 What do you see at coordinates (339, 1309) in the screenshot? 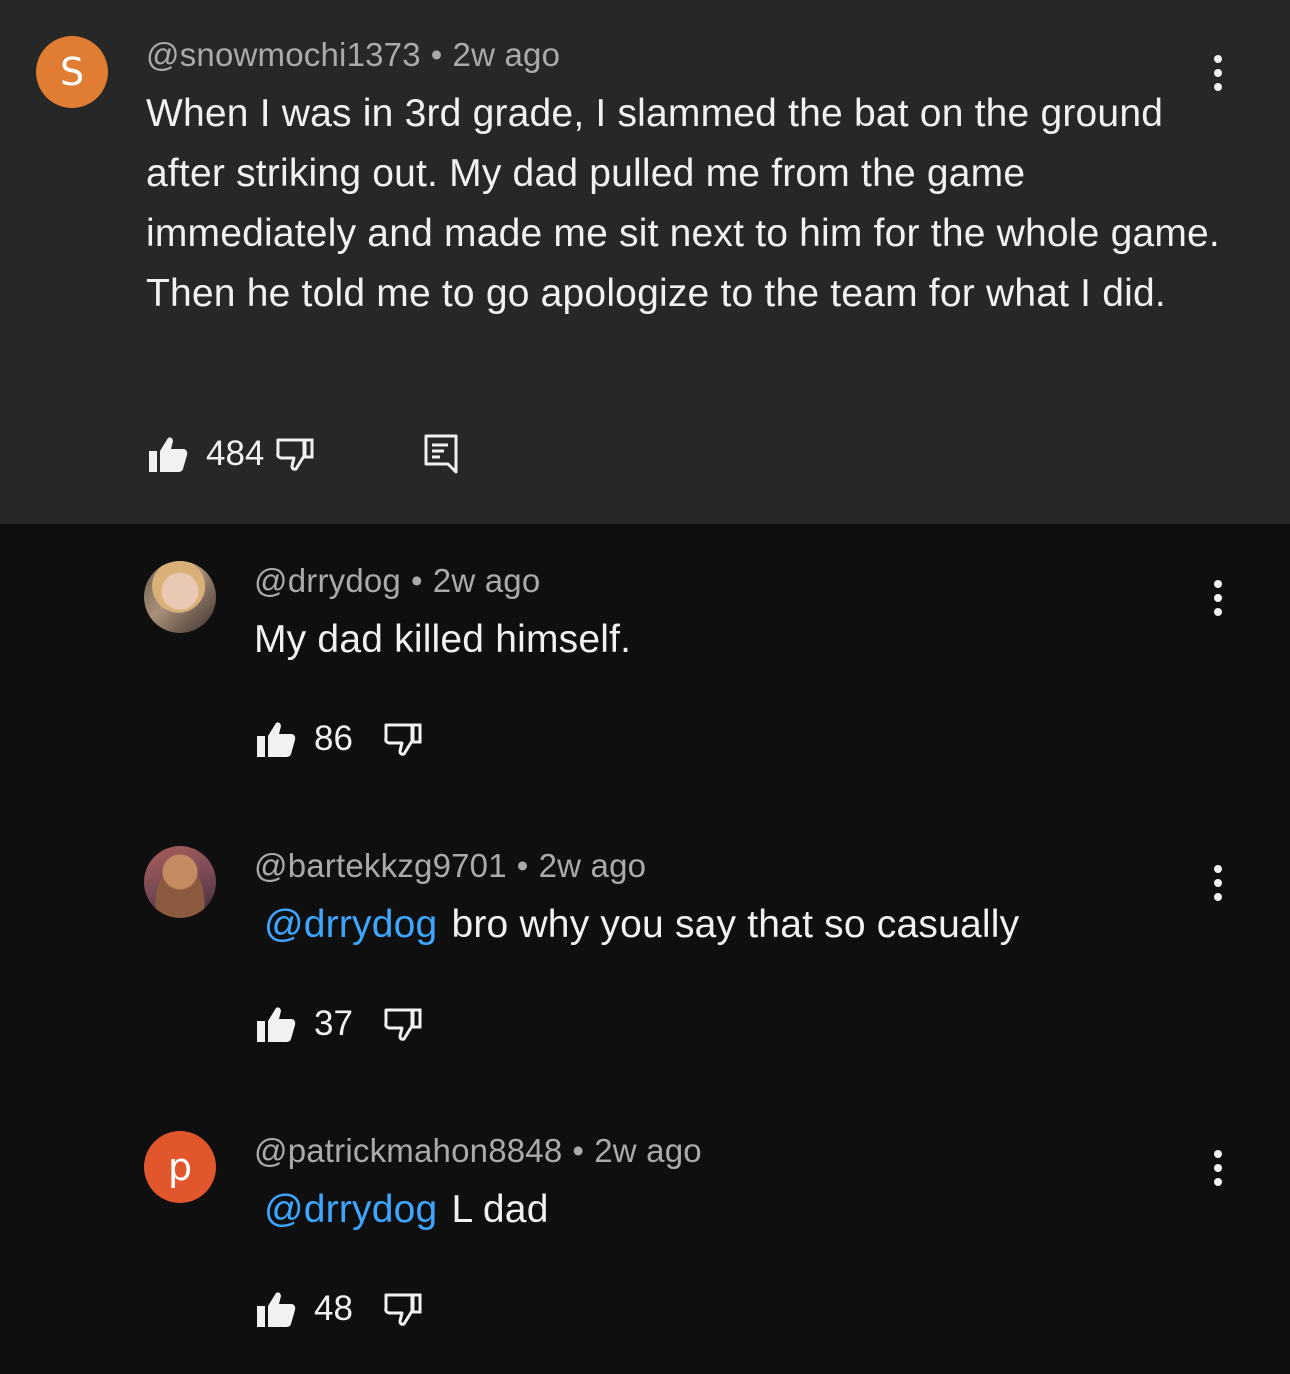
I see `comment-actions: 48` at bounding box center [339, 1309].